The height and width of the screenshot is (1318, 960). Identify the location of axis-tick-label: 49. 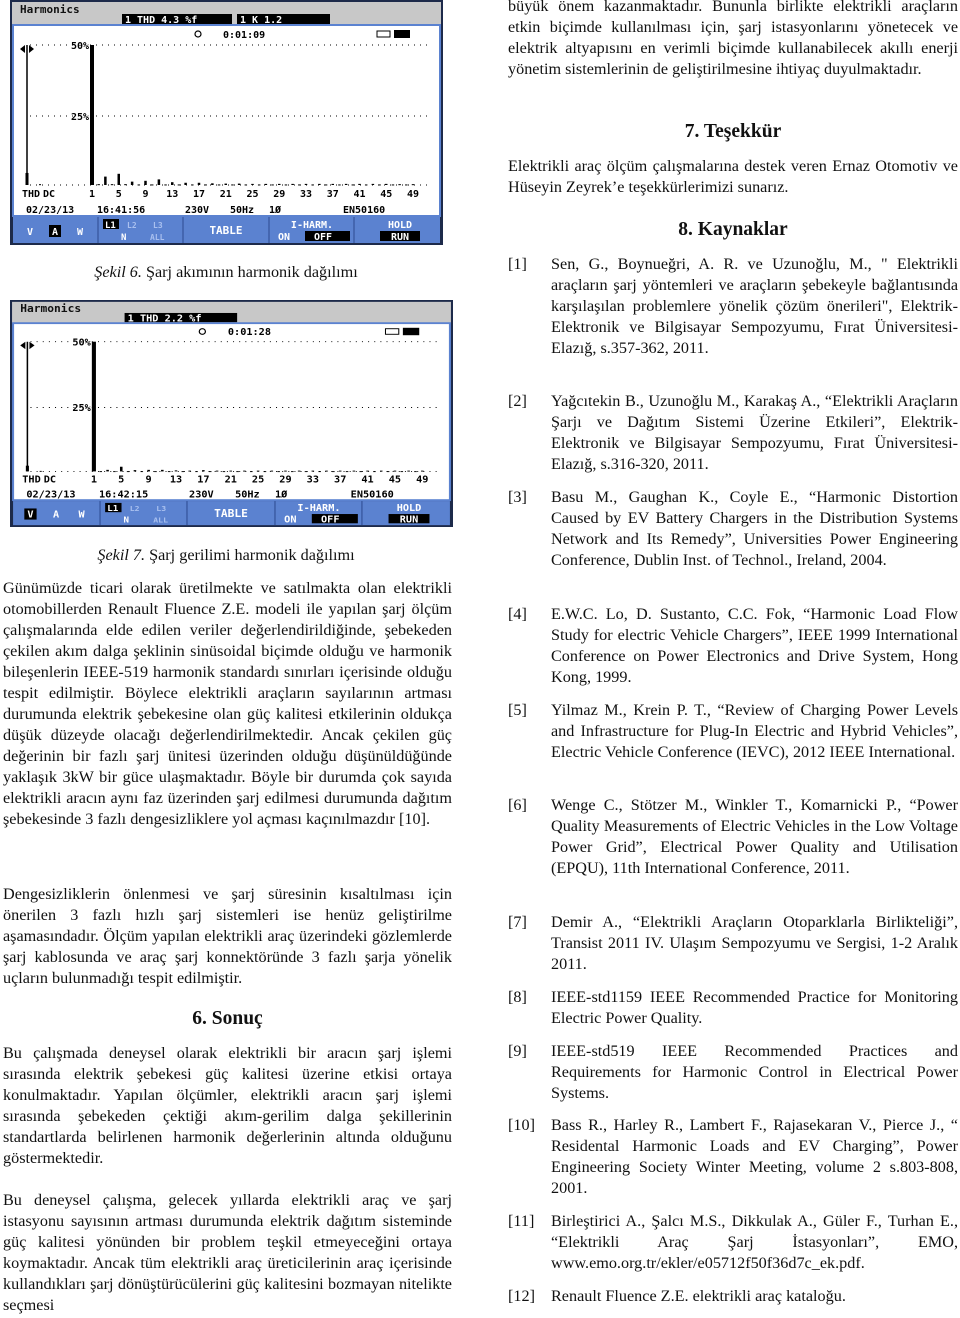
(413, 194).